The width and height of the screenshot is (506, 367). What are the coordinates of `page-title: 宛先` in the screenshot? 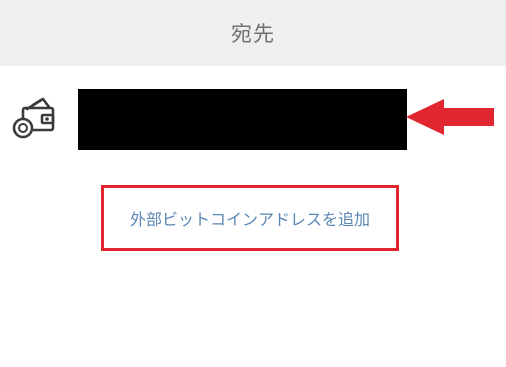 It's located at (253, 34).